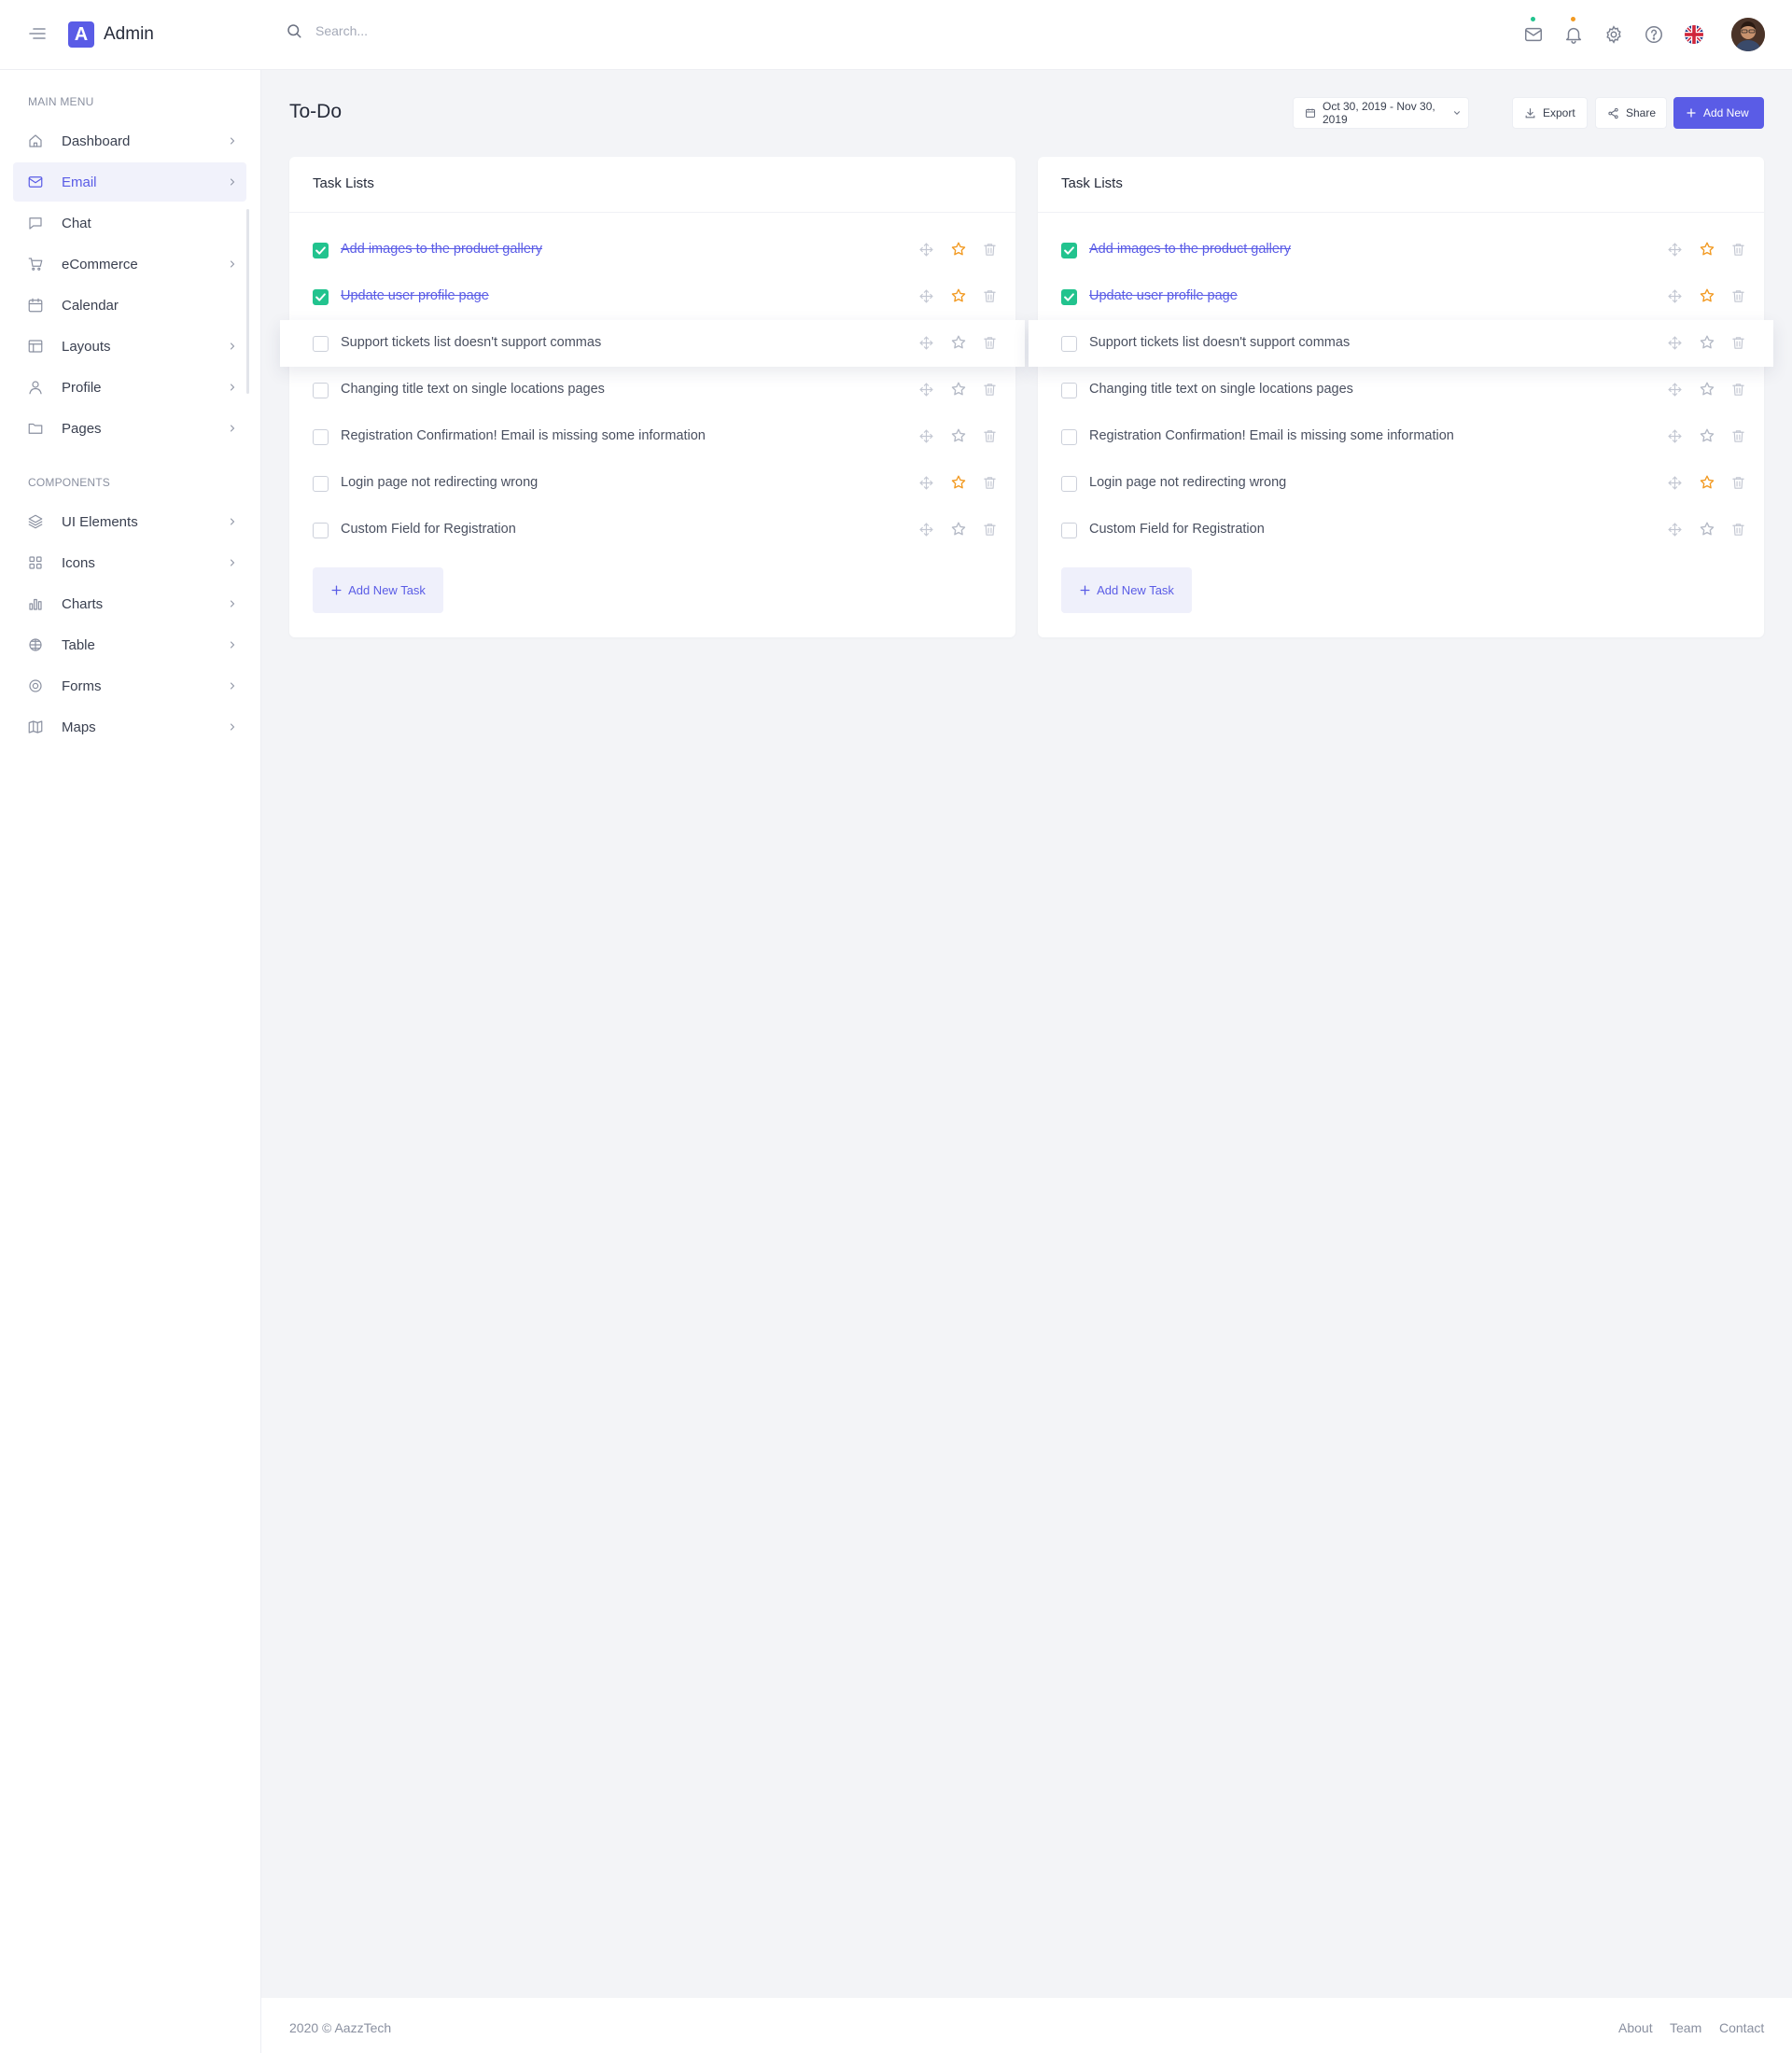 Image resolution: width=1792 pixels, height=2053 pixels. What do you see at coordinates (129, 428) in the screenshot?
I see `sidebar-item-pages: Pages` at bounding box center [129, 428].